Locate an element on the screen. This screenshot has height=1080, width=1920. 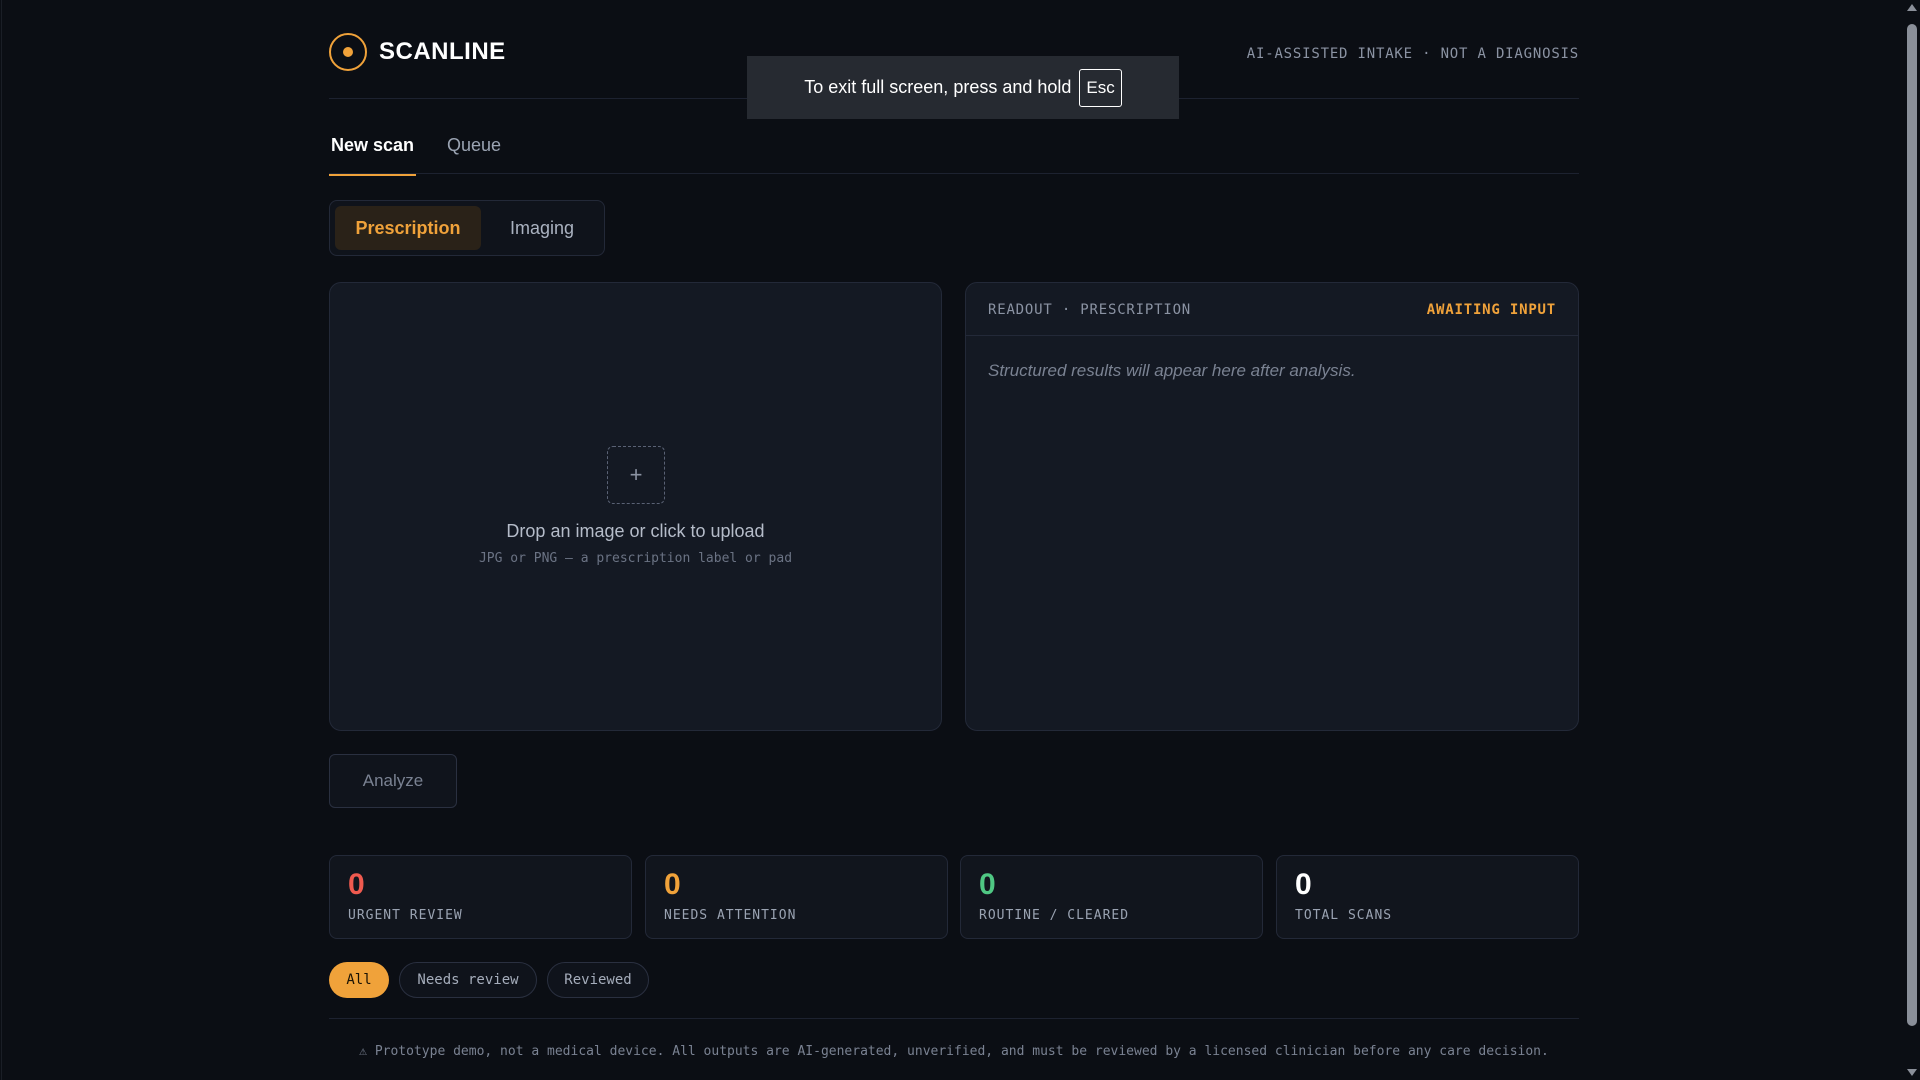
stat-label: ROUTINE / CLEARED is located at coordinates (1054, 915).